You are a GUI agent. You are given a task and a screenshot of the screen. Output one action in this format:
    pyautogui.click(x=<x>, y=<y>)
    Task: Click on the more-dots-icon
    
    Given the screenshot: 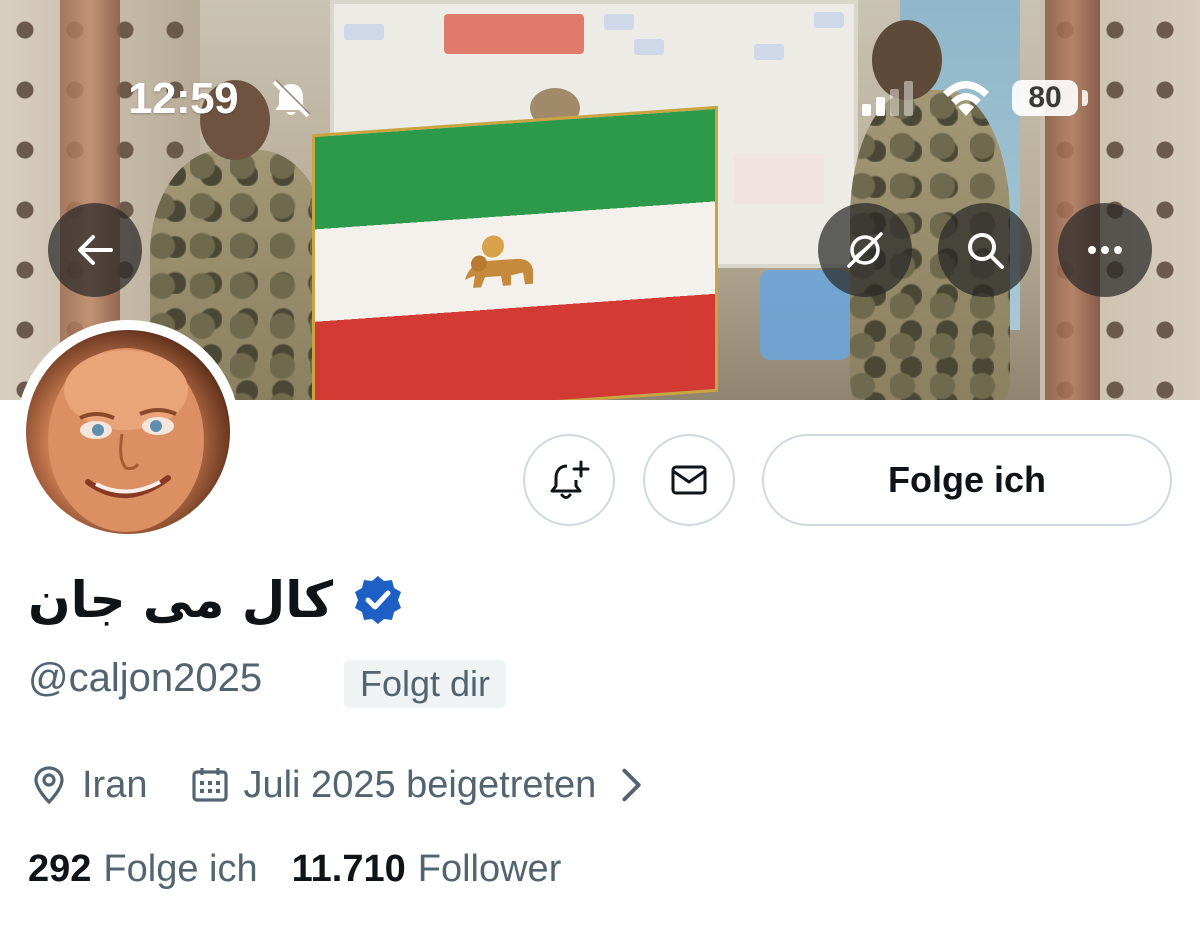 What is the action you would take?
    pyautogui.click(x=1105, y=250)
    